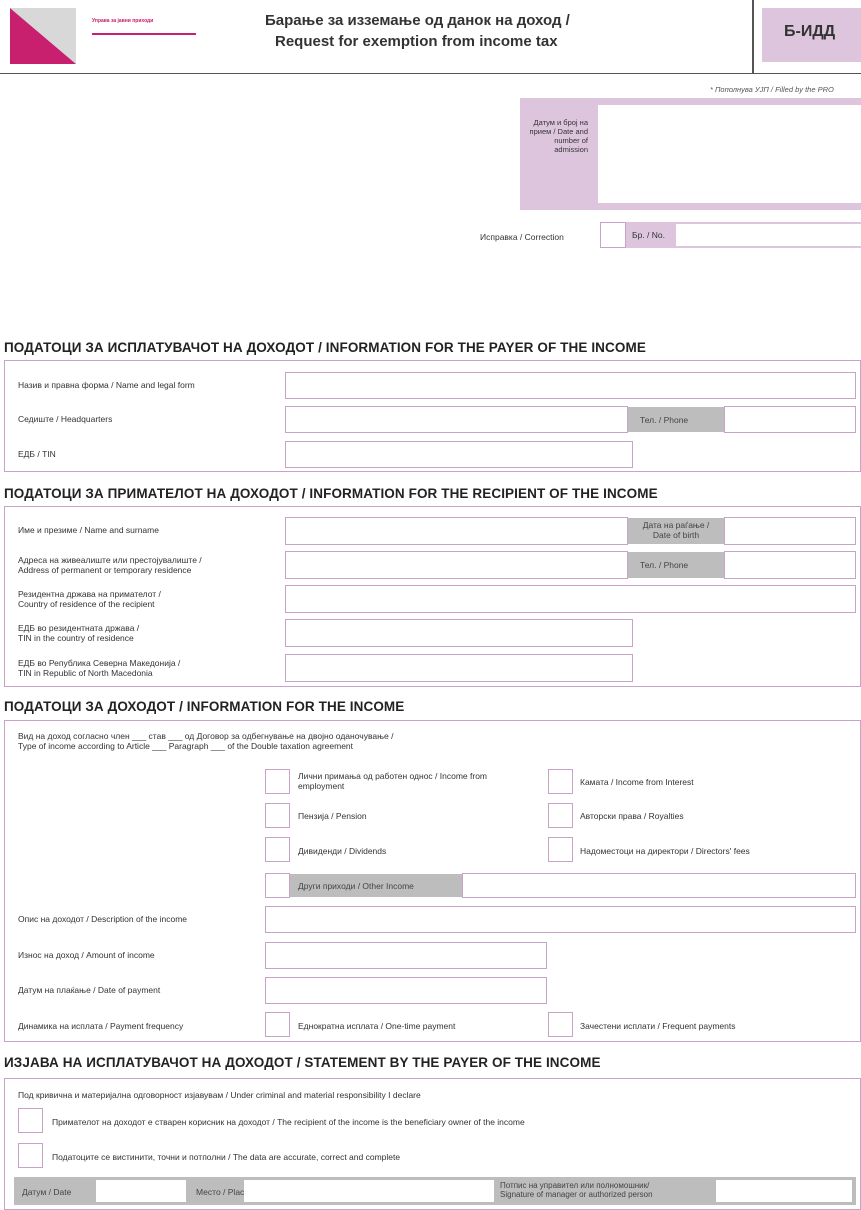 This screenshot has height=1210, width=861. I want to click on recipient-phone-input, so click(790, 565).